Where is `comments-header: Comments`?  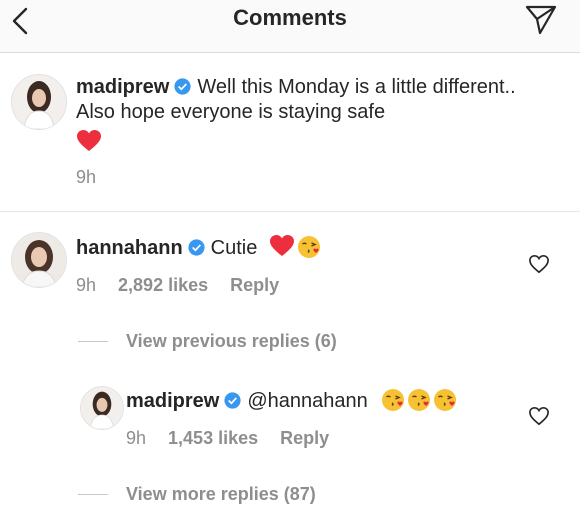
comments-header: Comments is located at coordinates (290, 26).